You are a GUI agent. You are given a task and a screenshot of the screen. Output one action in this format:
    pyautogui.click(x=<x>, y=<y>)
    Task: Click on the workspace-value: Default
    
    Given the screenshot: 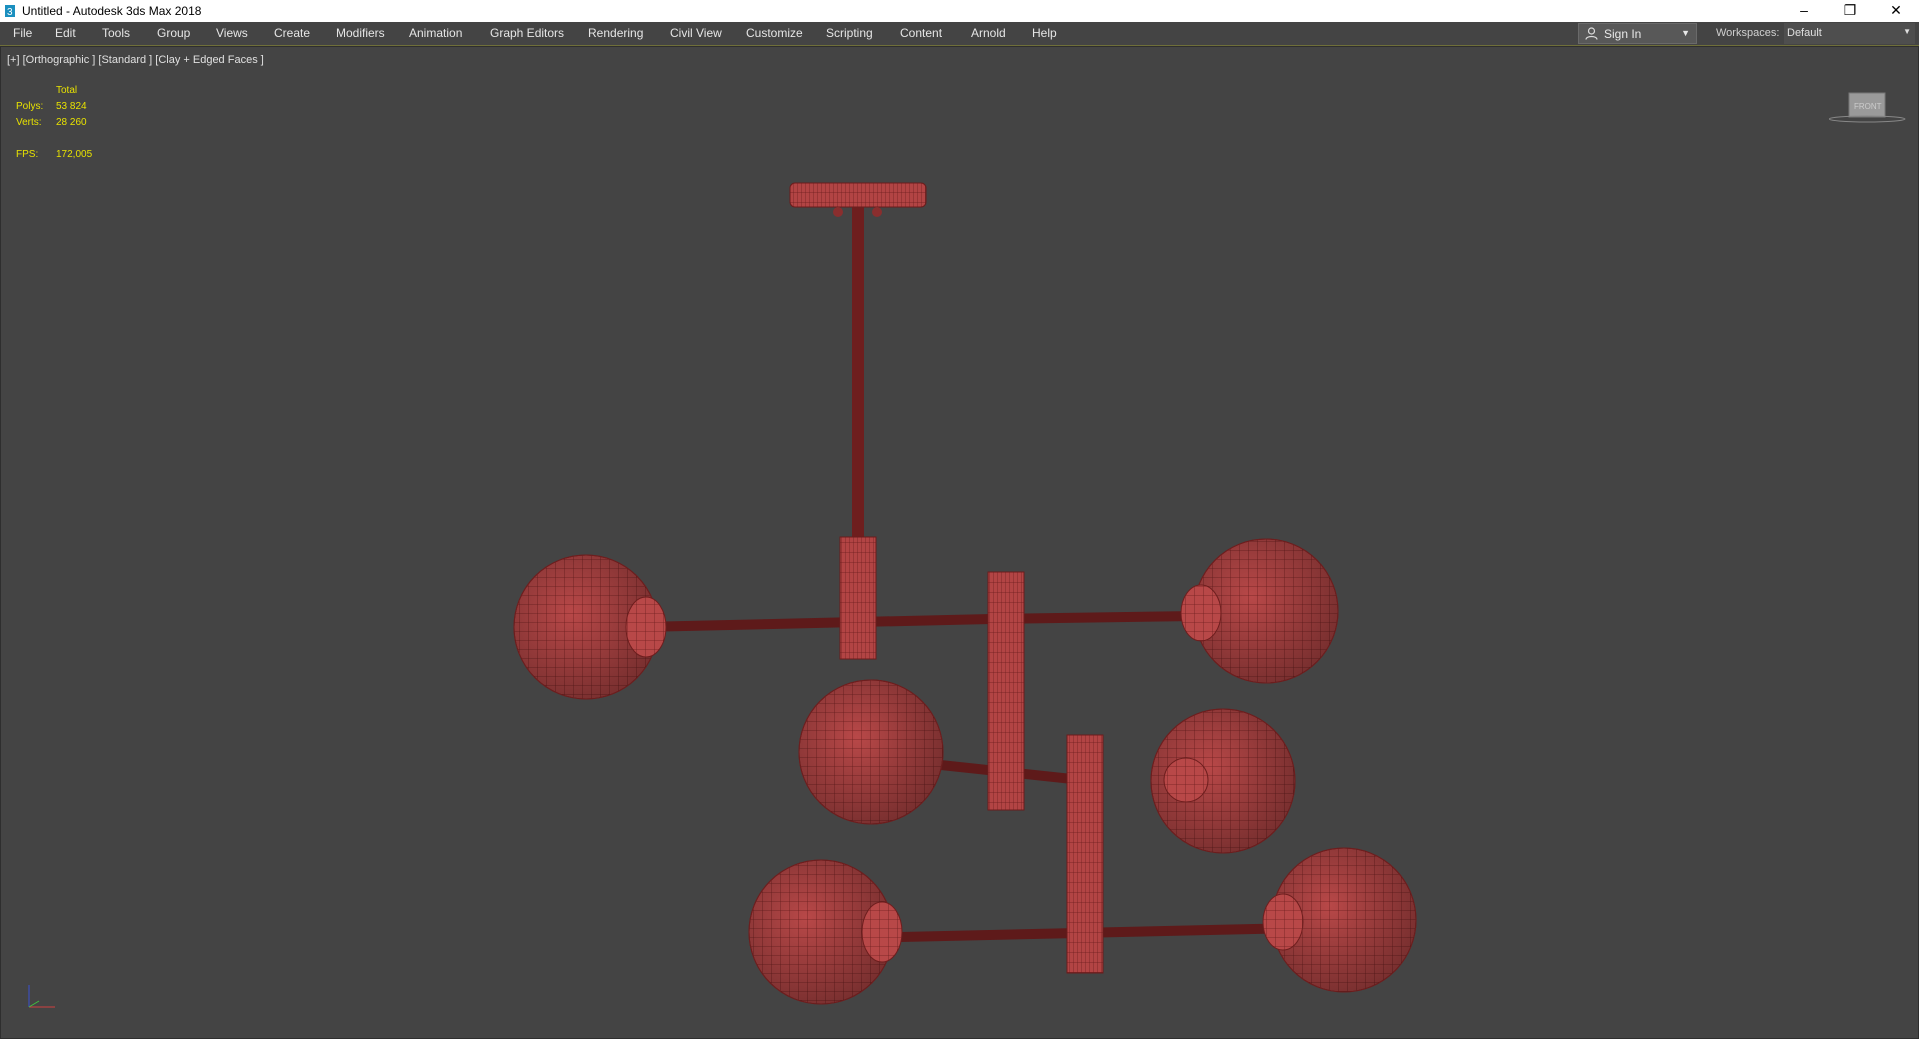 What is the action you would take?
    pyautogui.click(x=1804, y=33)
    